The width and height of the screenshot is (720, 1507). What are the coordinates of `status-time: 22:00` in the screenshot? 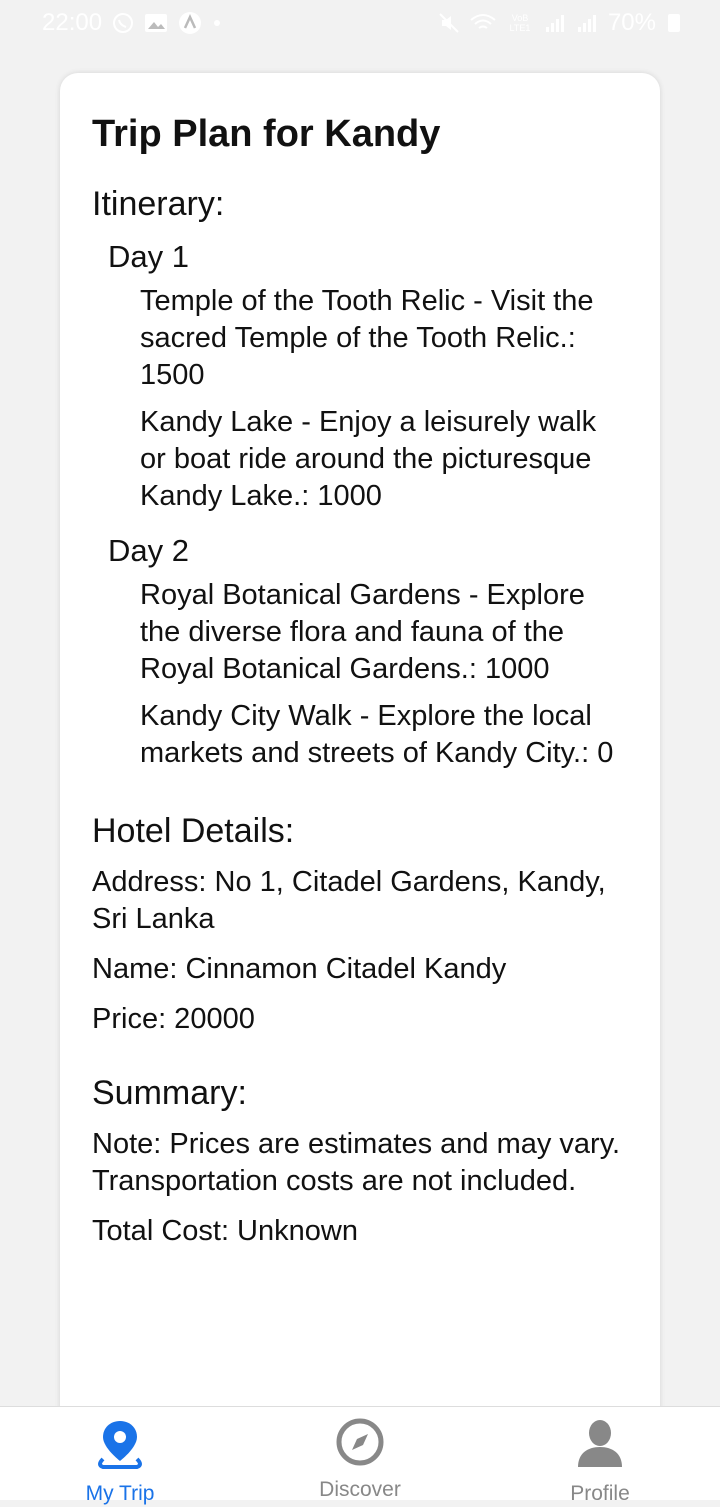 It's located at (72, 22).